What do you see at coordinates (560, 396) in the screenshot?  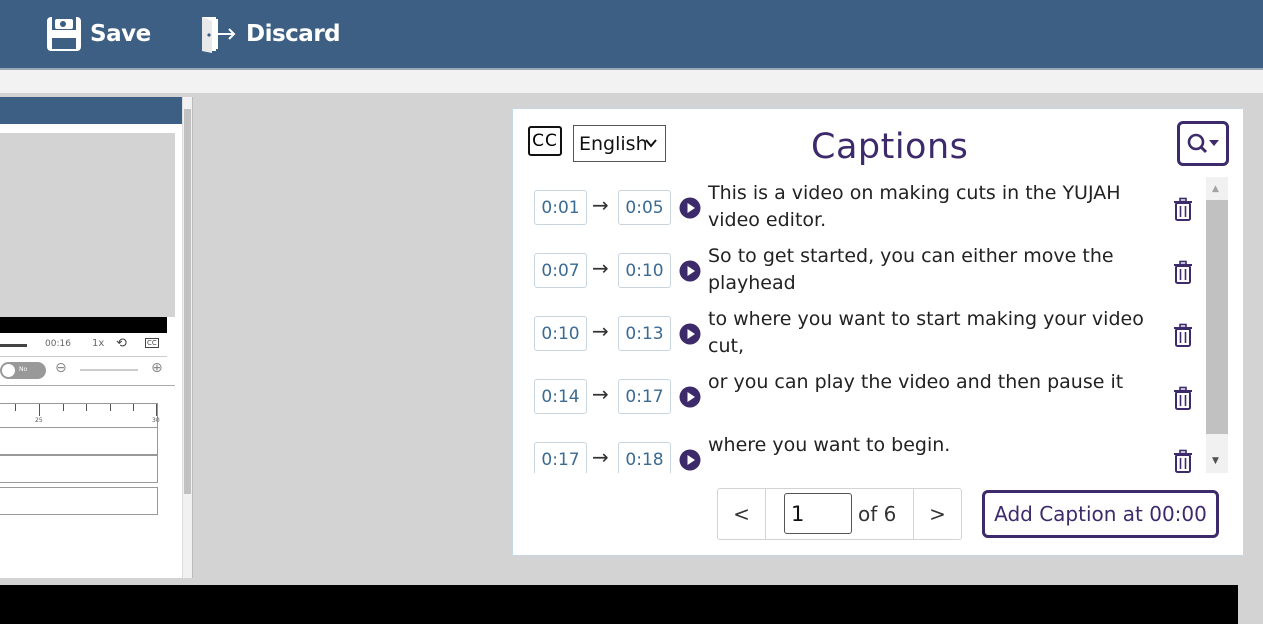 I see `caption-start-time: 0:14` at bounding box center [560, 396].